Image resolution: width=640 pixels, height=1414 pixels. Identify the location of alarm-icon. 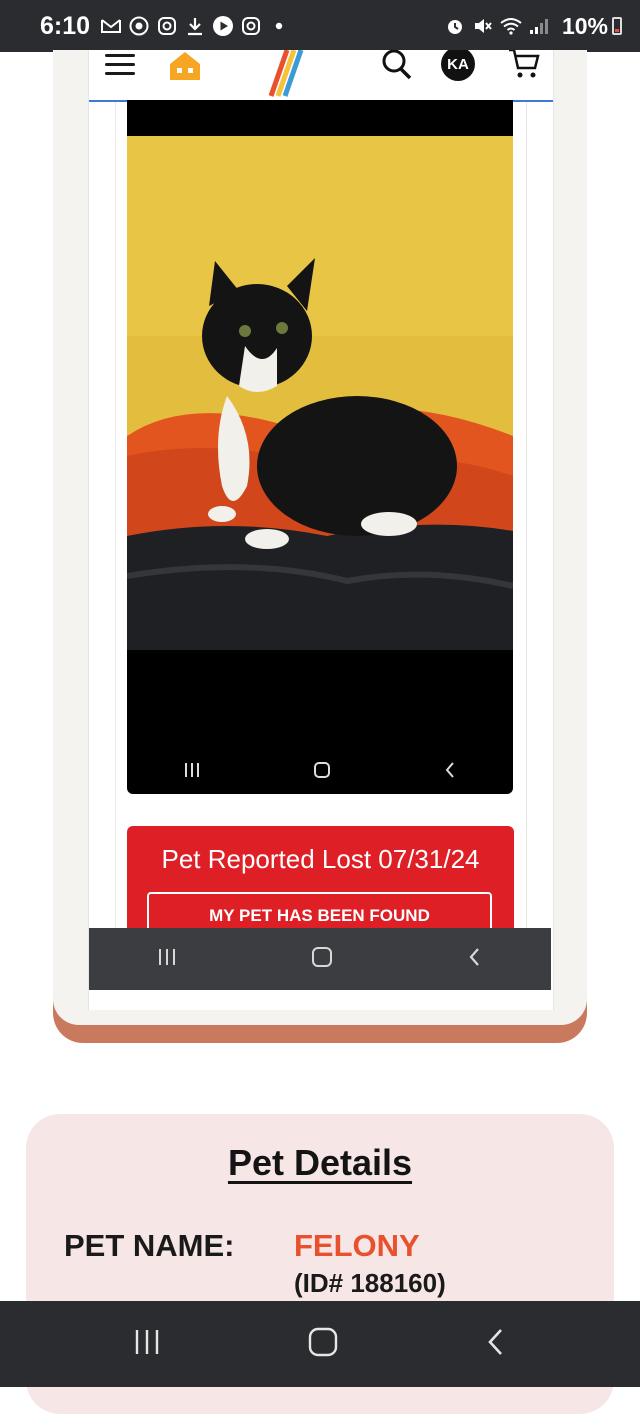
(455, 26).